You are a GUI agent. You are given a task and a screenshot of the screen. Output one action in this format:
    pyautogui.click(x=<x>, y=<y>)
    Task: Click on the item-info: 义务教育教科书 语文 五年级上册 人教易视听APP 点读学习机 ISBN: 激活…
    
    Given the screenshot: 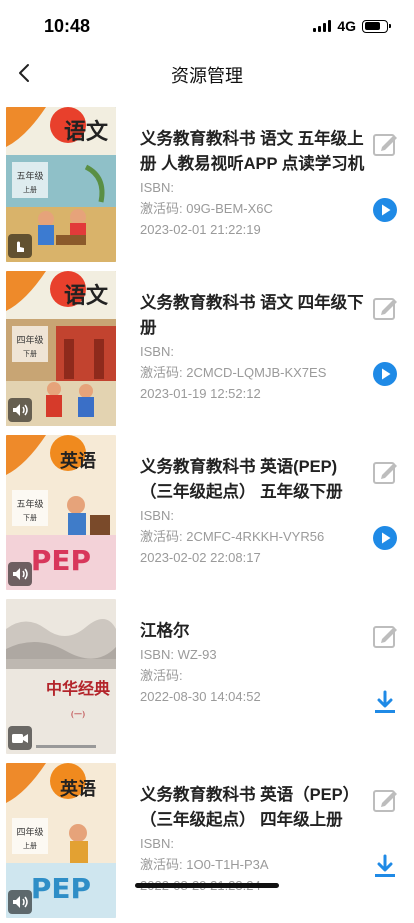 What is the action you would take?
    pyautogui.click(x=252, y=183)
    